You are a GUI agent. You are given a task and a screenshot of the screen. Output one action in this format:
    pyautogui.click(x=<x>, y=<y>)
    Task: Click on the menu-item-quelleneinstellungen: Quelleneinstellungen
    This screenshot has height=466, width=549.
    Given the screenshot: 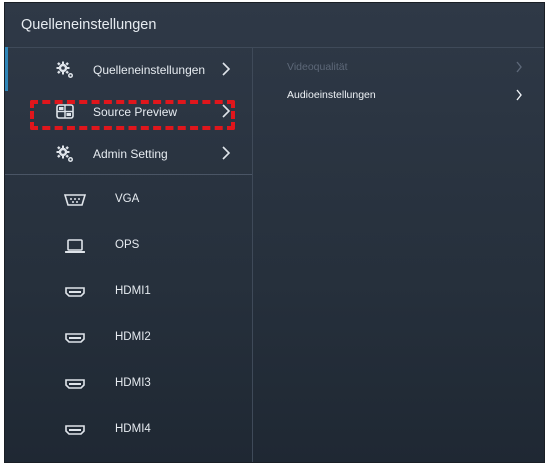 What is the action you would take?
    pyautogui.click(x=128, y=70)
    